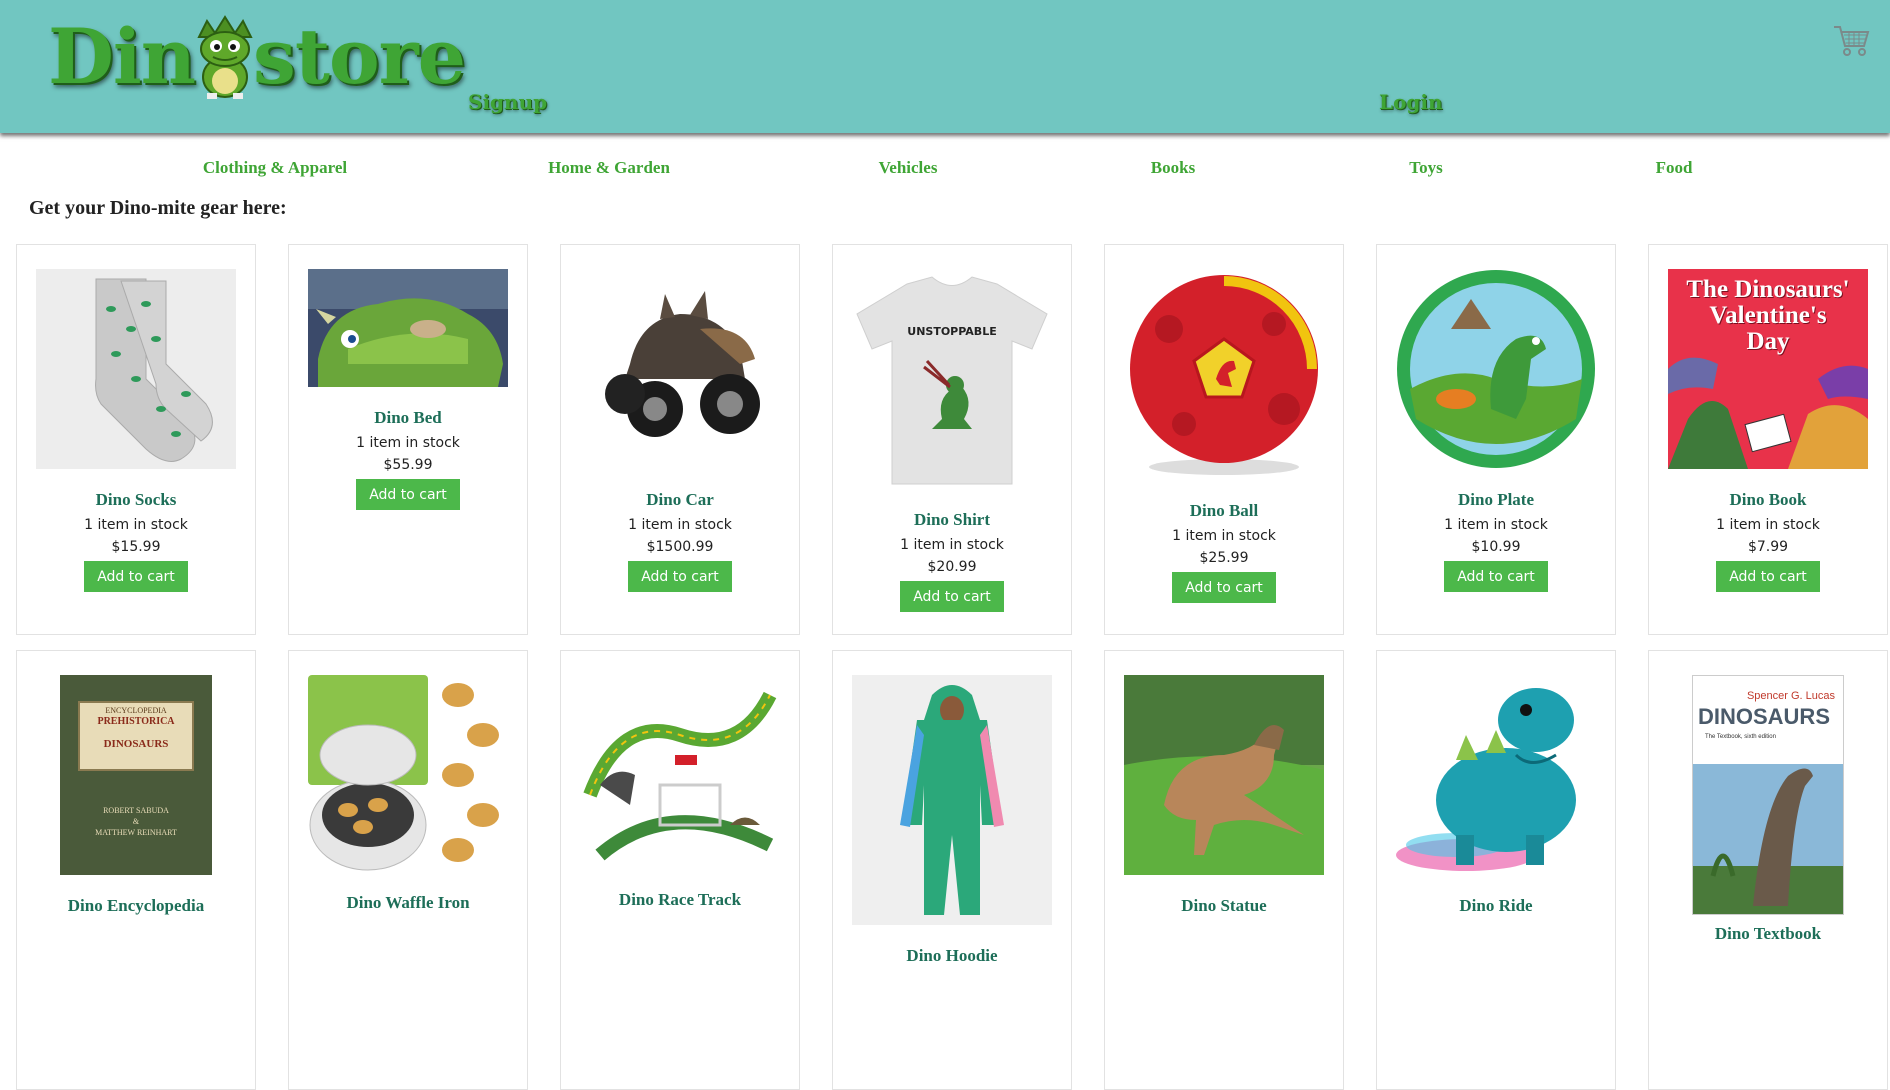 This screenshot has width=1890, height=1090. I want to click on product-card: Dino Waffle Iron, so click(408, 870).